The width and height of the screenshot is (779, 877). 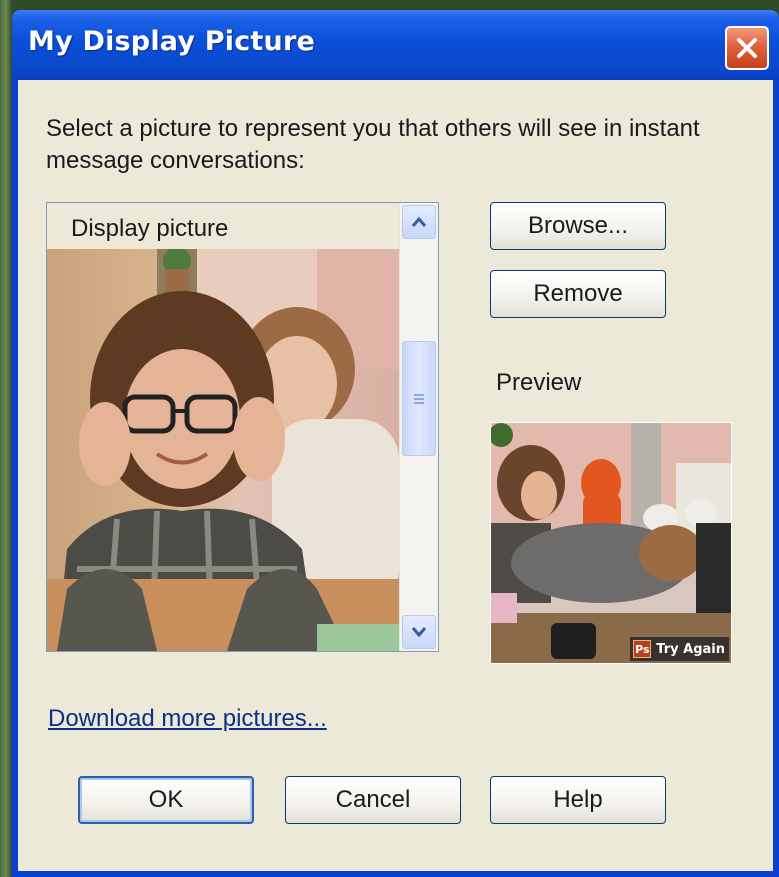 I want to click on list-group-header: Display picture, so click(x=223, y=226).